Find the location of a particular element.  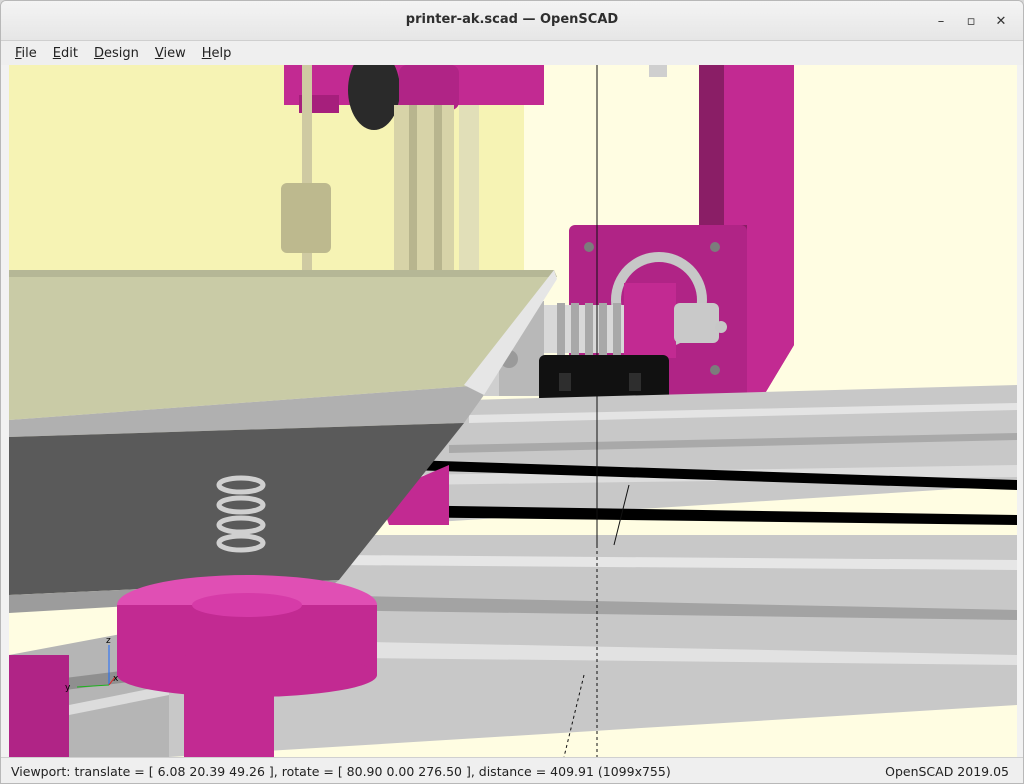

minimize-button: – is located at coordinates (941, 21).